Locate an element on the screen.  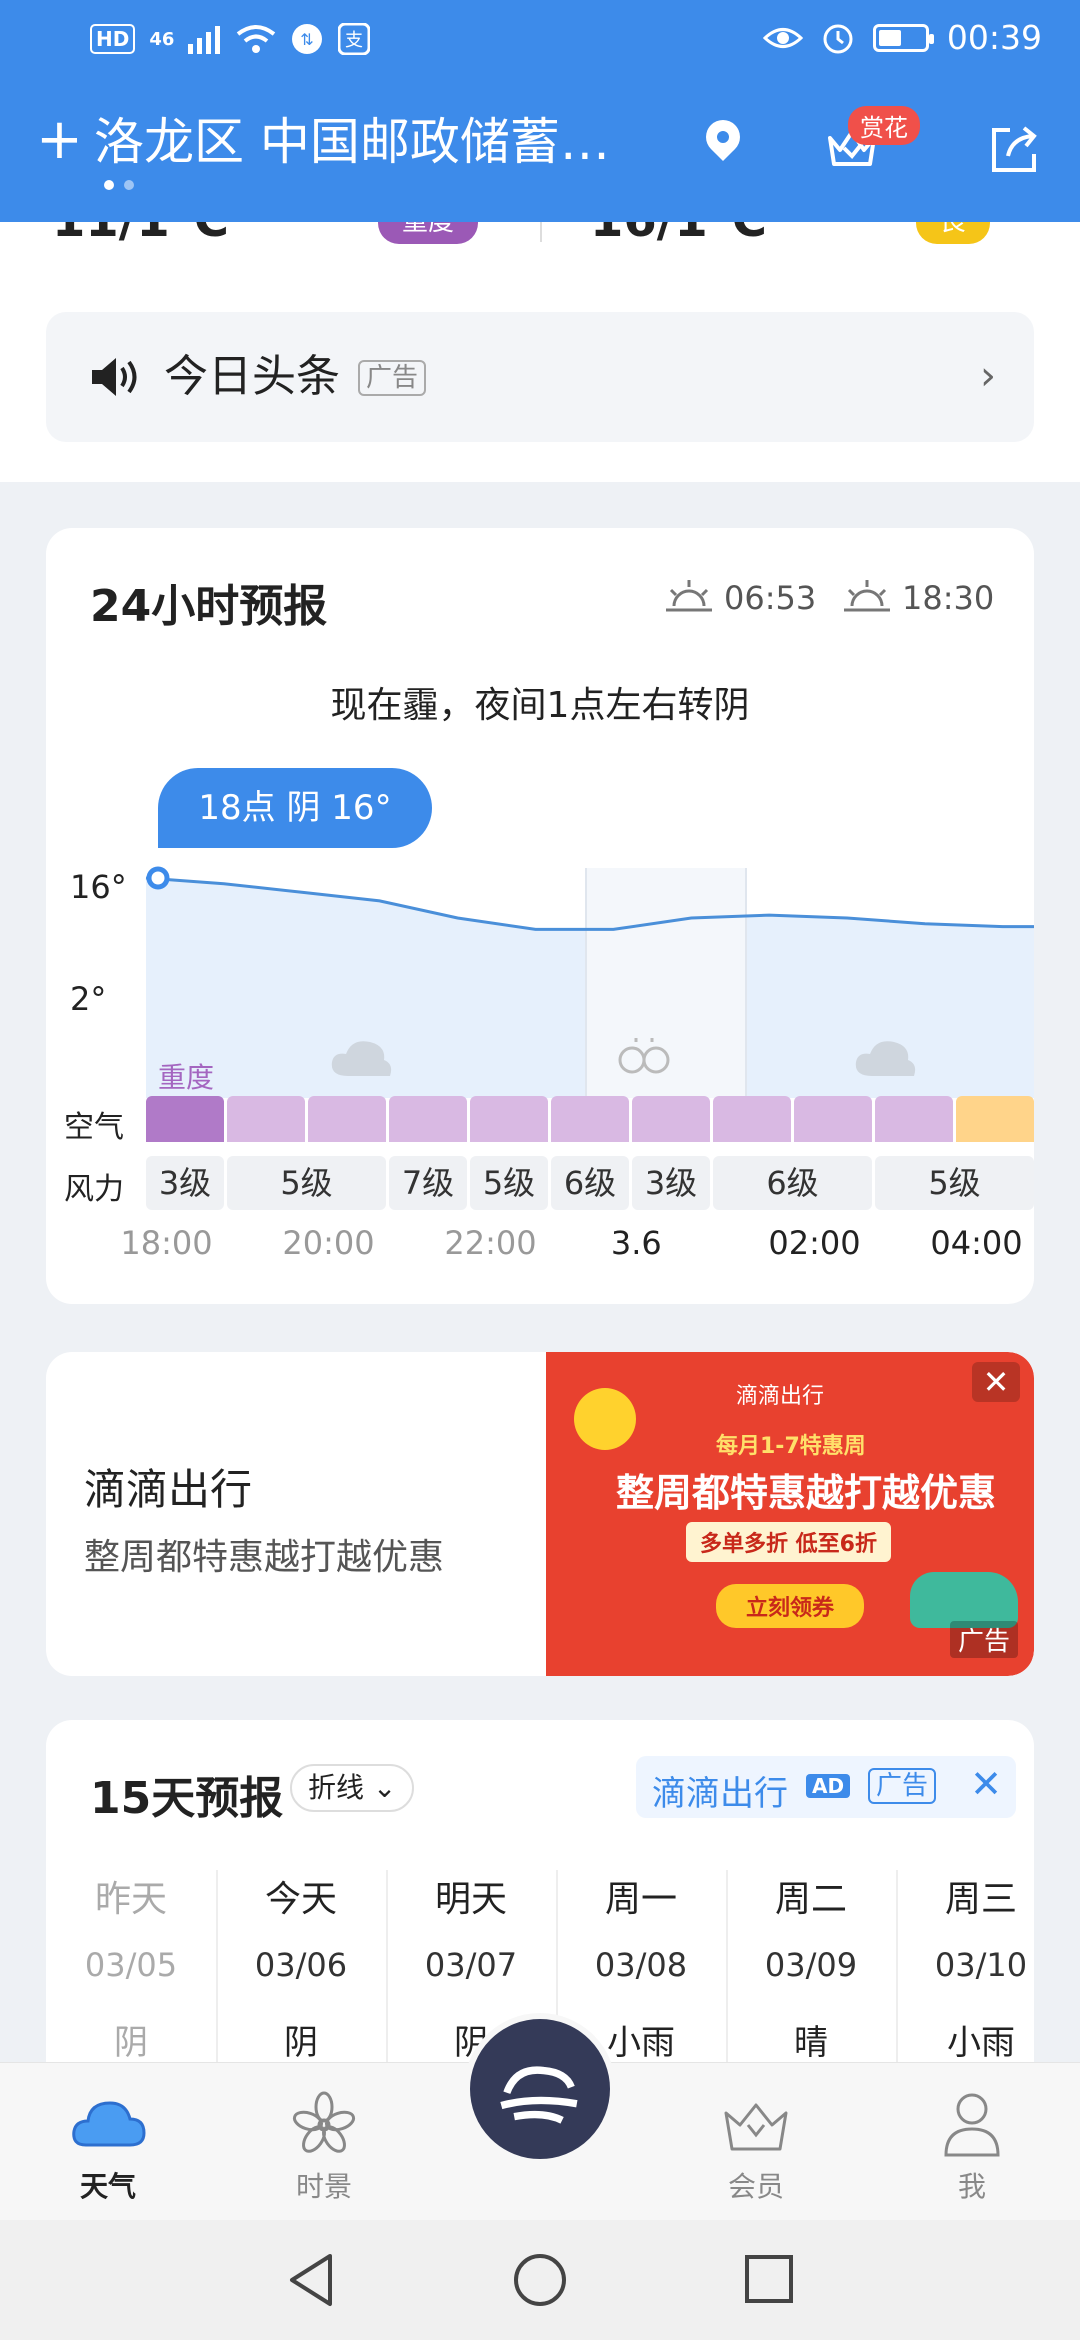
nav-weather: 天气 is located at coordinates (108, 2147).